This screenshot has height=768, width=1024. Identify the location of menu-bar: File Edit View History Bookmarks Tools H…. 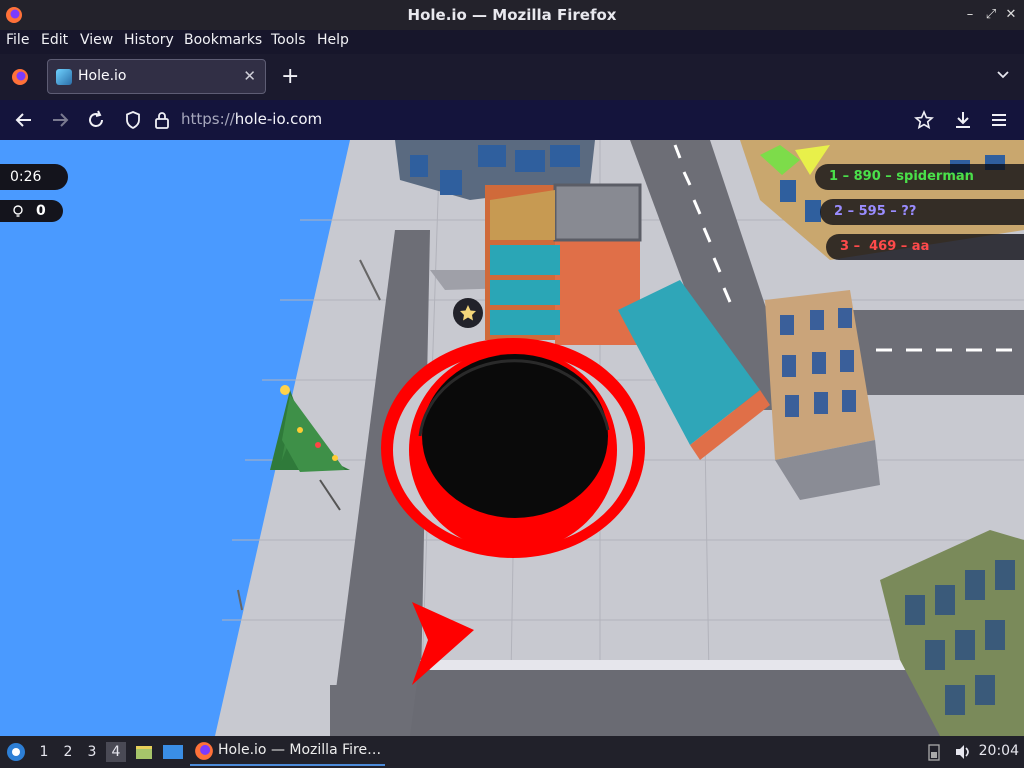
(512, 42).